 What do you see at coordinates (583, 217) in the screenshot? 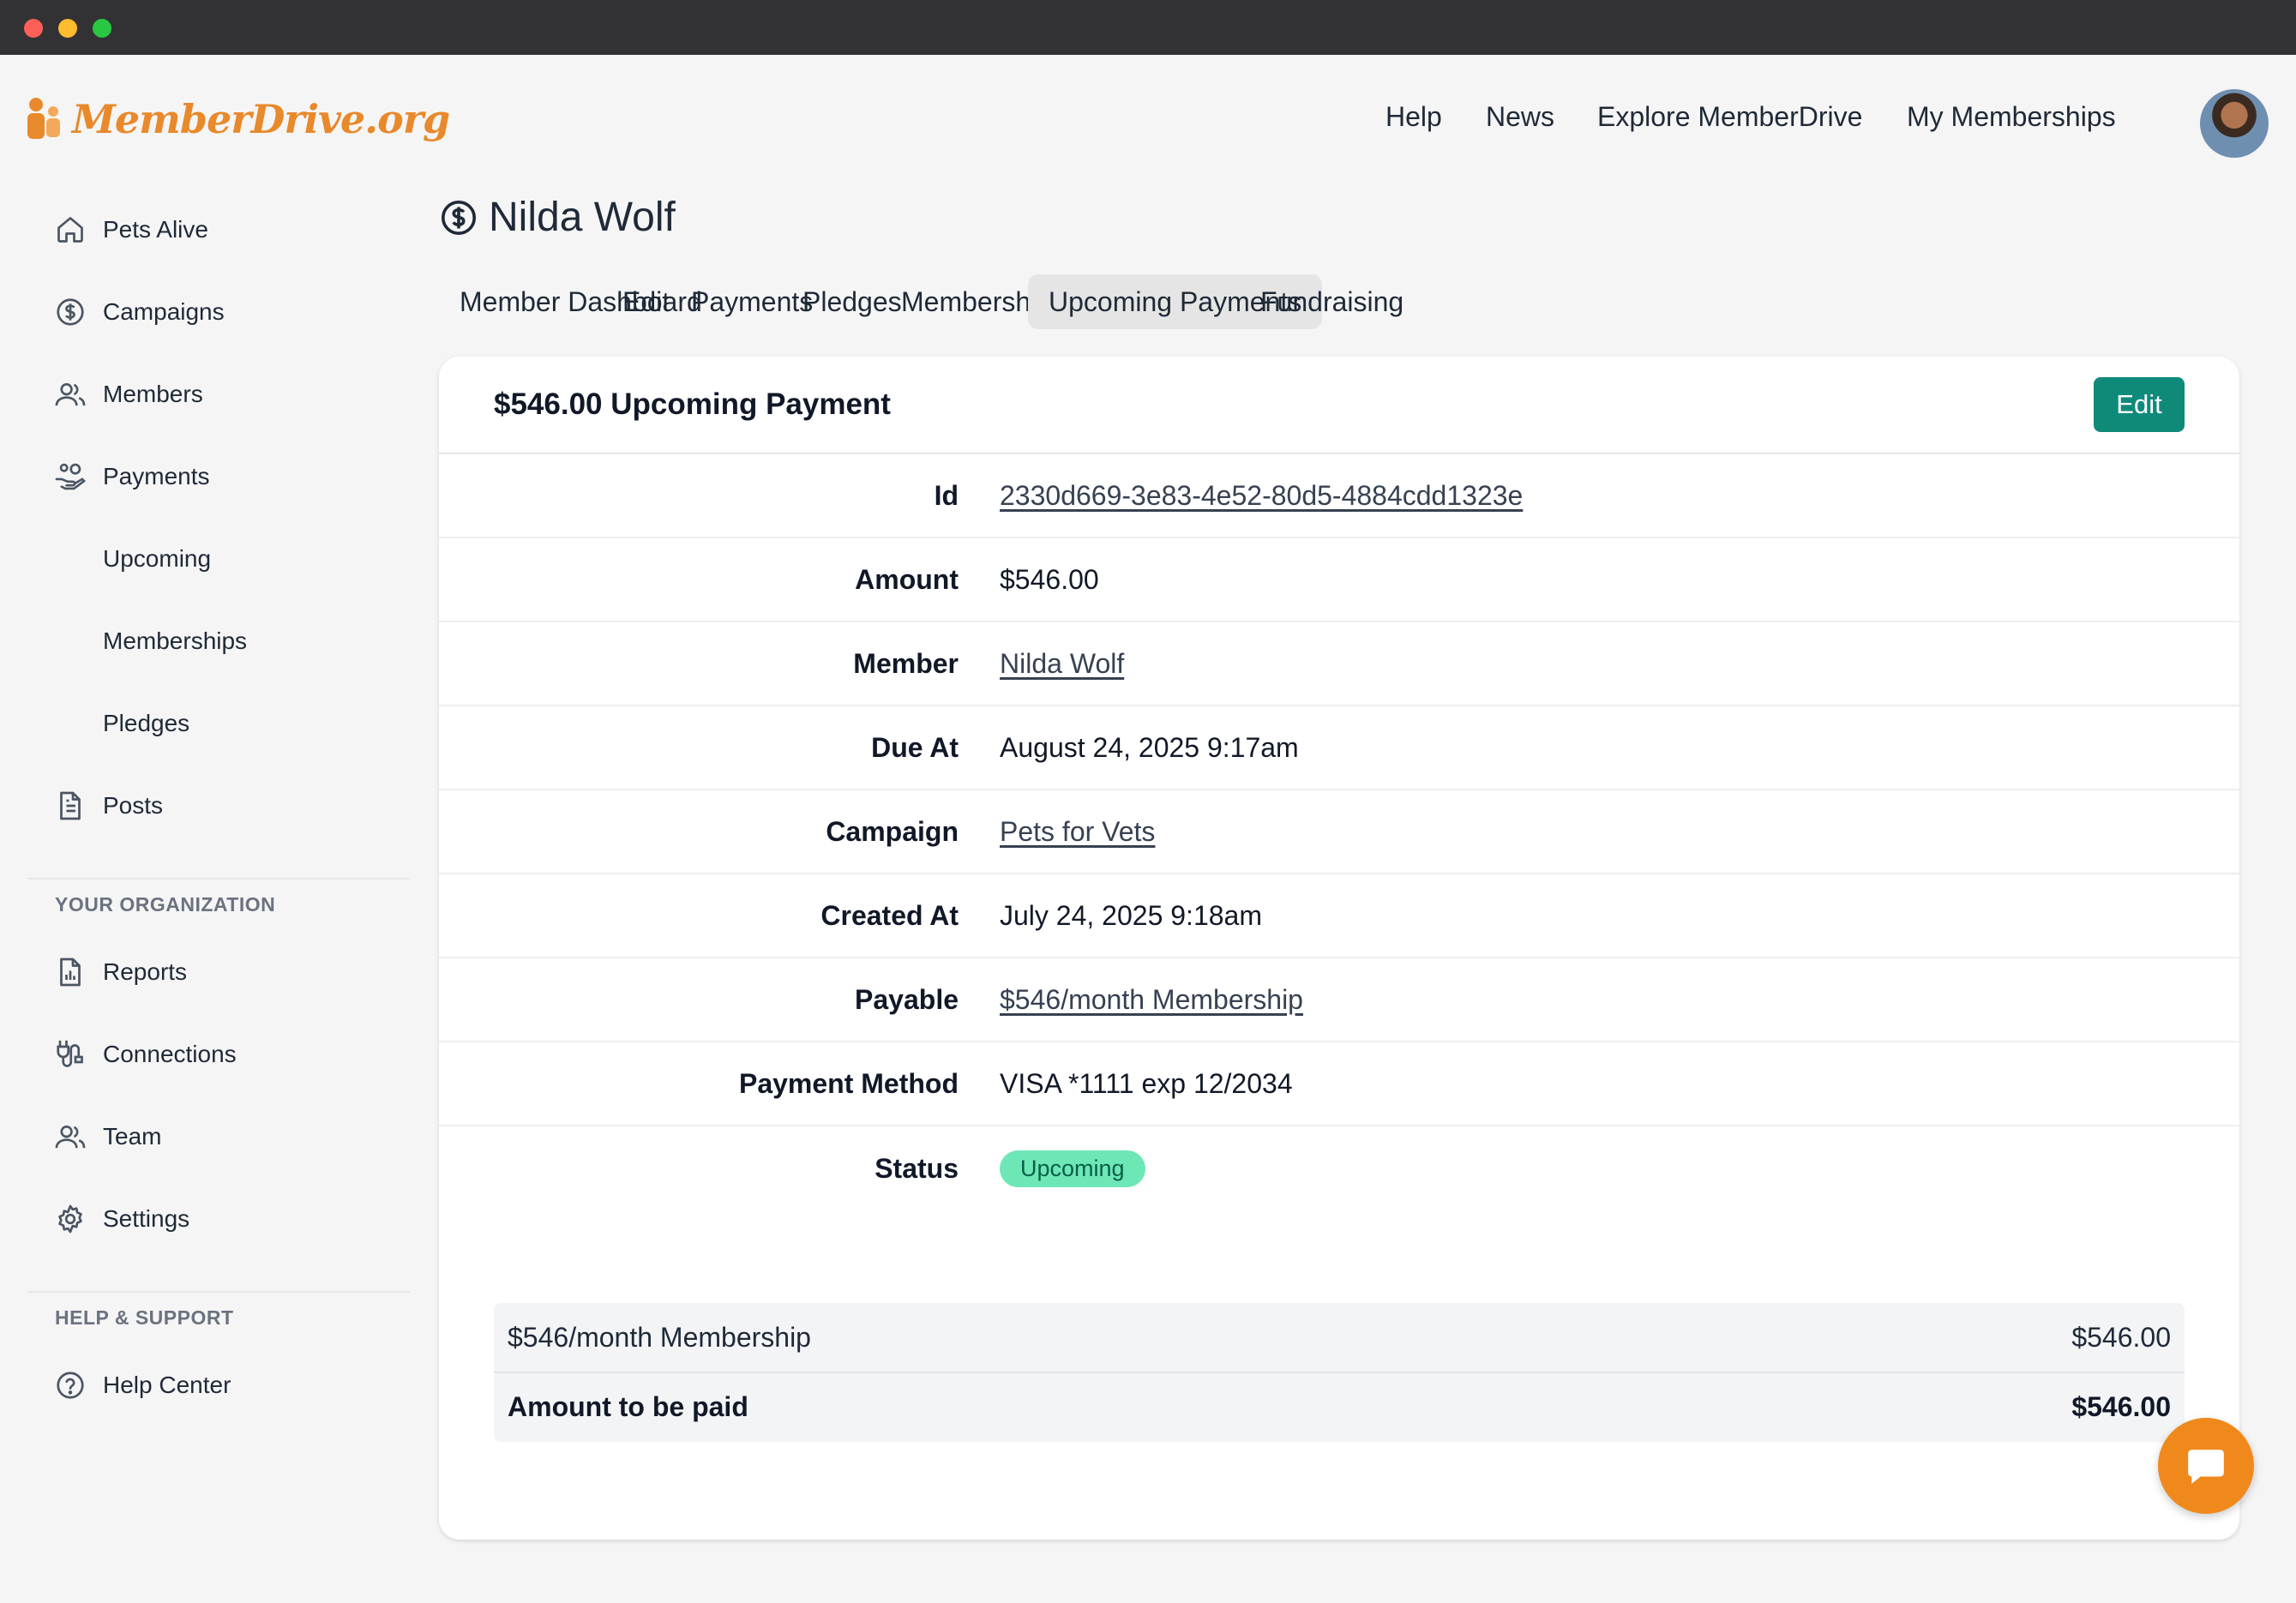
I see `page-title-text: Nilda Wolf` at bounding box center [583, 217].